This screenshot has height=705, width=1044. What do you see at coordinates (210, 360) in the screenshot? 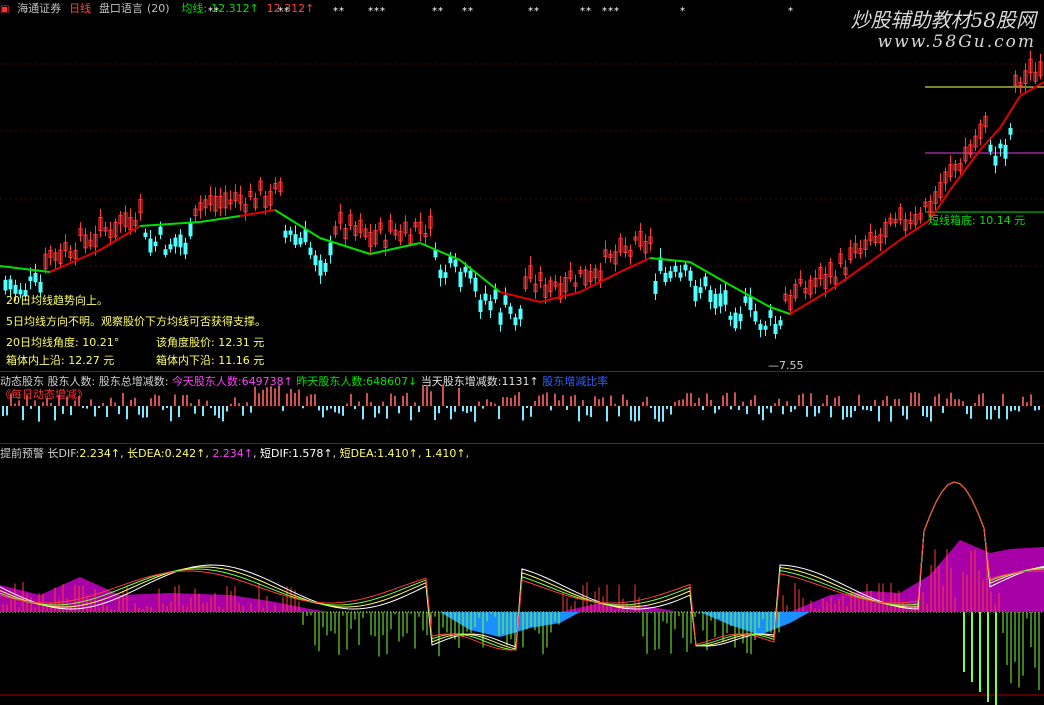
I see `note-box-bottom: 箱体内下沿: 11.16 元` at bounding box center [210, 360].